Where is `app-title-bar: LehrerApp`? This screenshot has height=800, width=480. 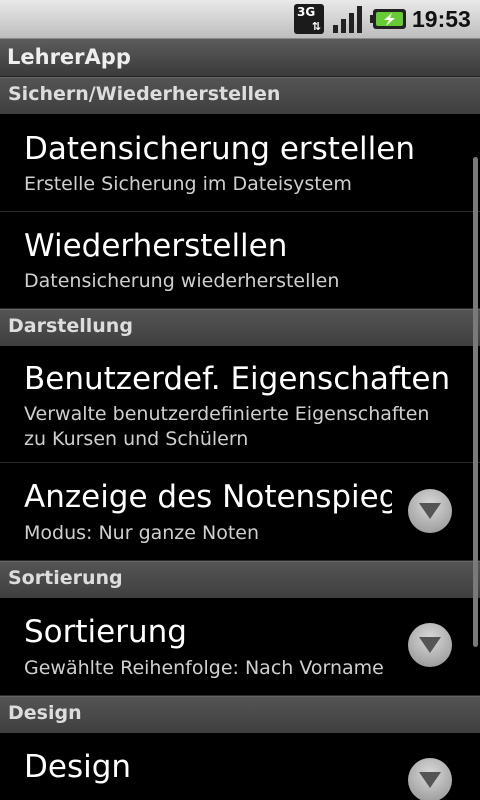
app-title-bar: LehrerApp is located at coordinates (240, 58).